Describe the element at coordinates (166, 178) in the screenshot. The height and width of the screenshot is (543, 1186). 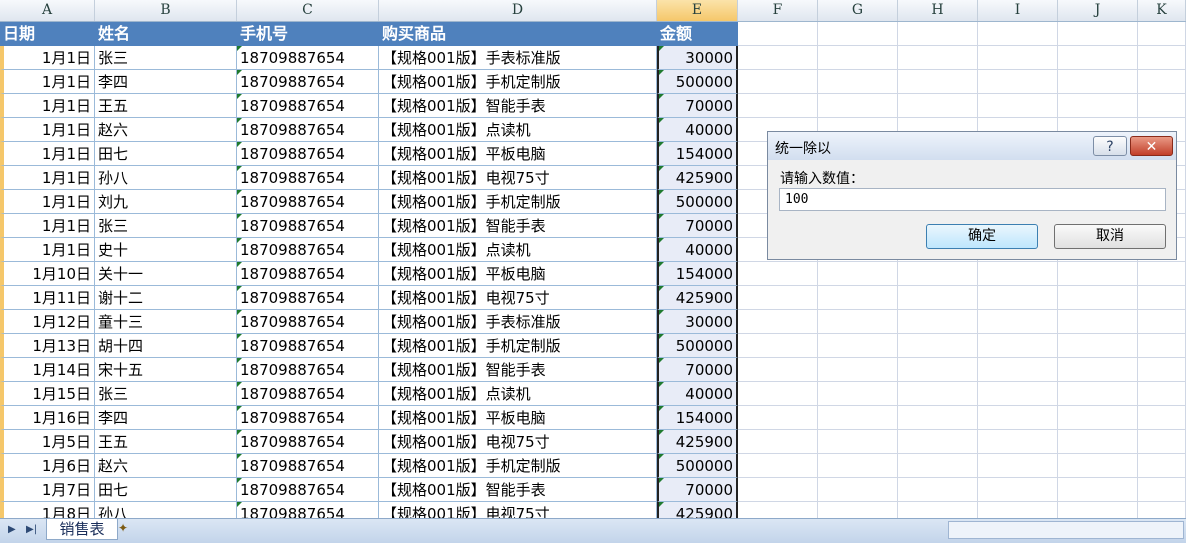
I see `name-cell: 孙八` at that location.